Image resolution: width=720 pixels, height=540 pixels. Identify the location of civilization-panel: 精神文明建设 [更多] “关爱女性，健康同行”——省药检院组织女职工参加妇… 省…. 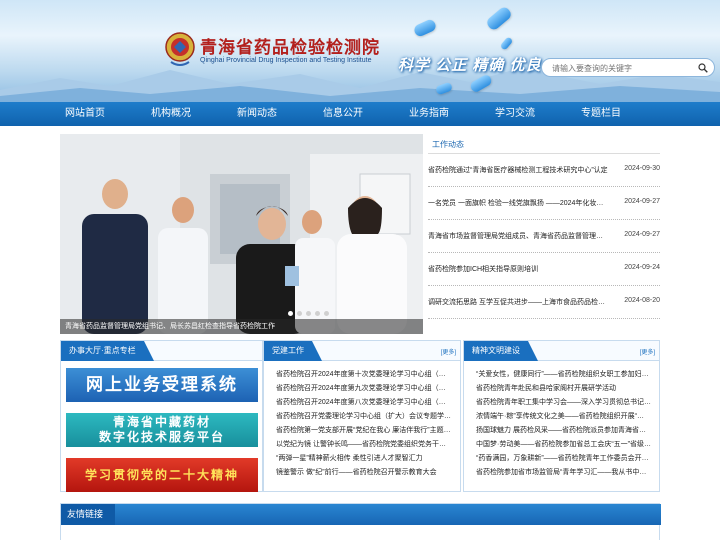
(561, 416).